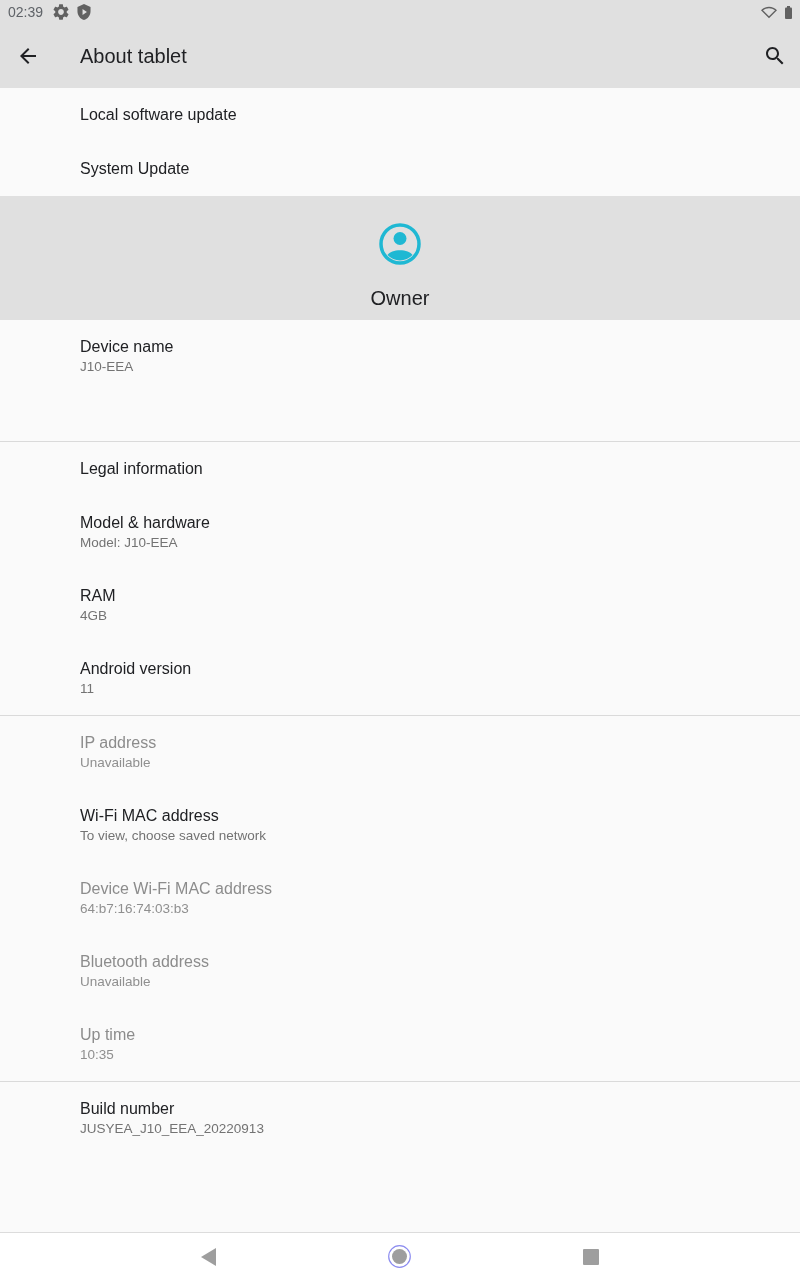 This screenshot has height=1280, width=800. Describe the element at coordinates (134, 909) in the screenshot. I see `setting-summary: 64:b7:16:74:03:b3` at that location.